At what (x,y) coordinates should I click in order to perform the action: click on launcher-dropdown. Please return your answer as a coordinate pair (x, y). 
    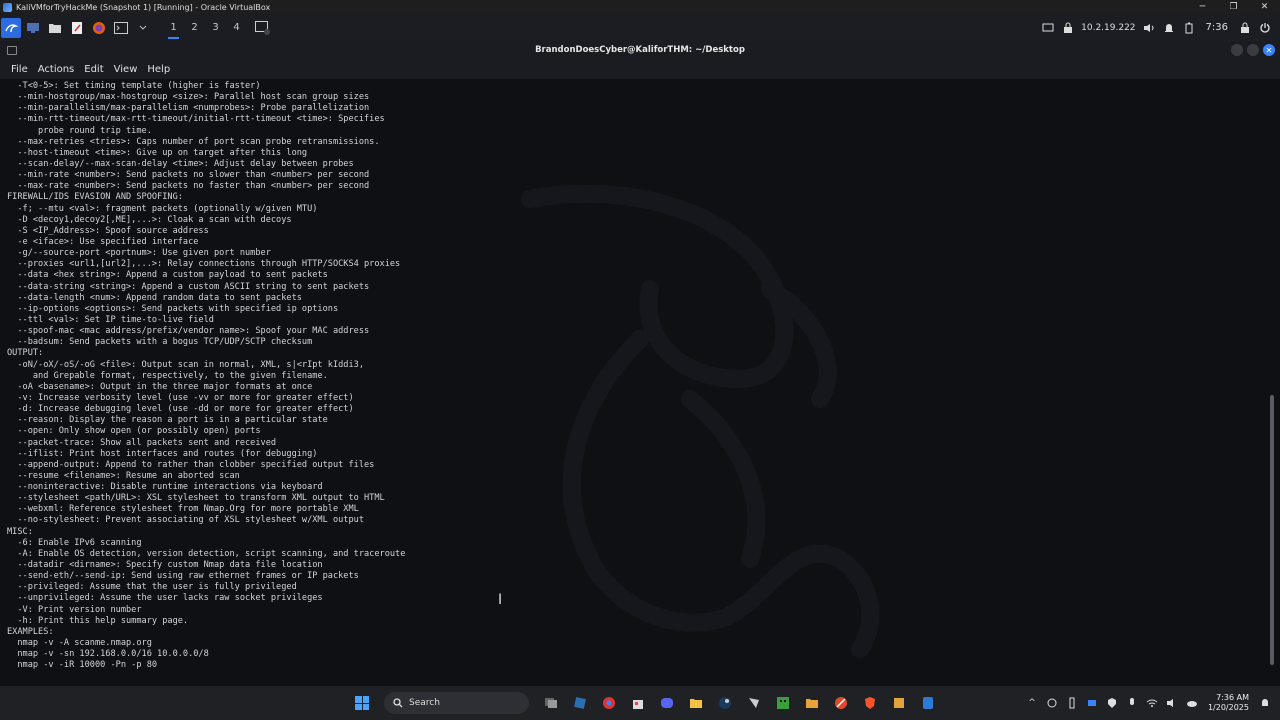
    Looking at the image, I should click on (143, 28).